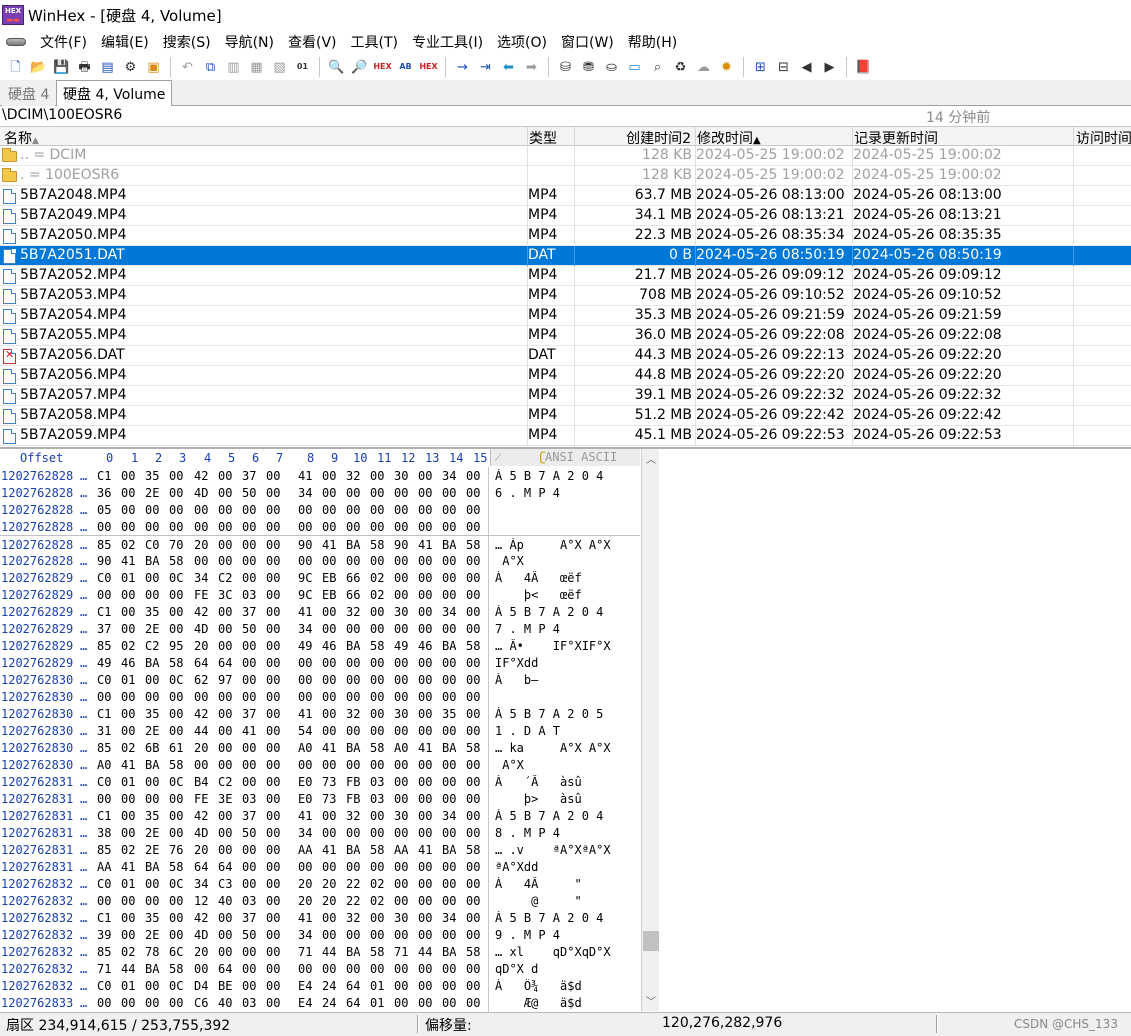  I want to click on properties-icon: ▤, so click(107, 67).